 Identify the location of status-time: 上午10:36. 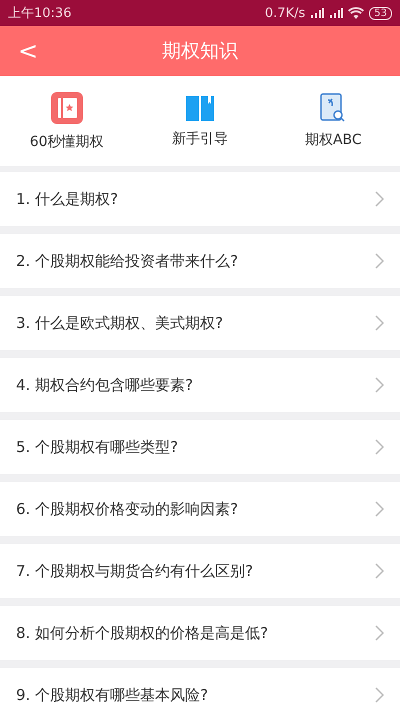
(40, 13).